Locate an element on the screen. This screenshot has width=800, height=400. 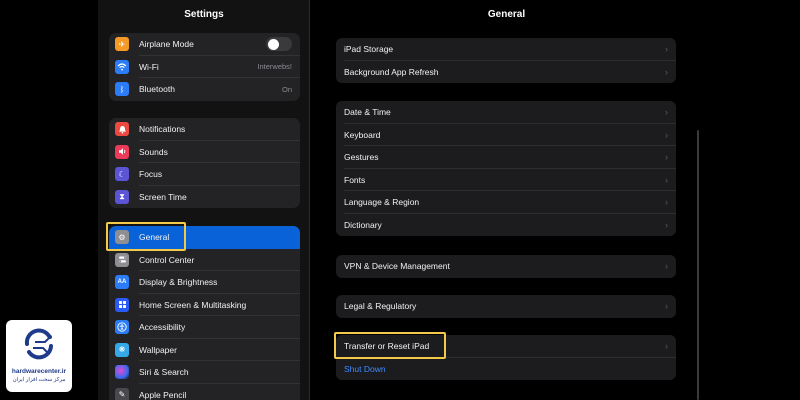
row-label: Fonts is located at coordinates (355, 179).